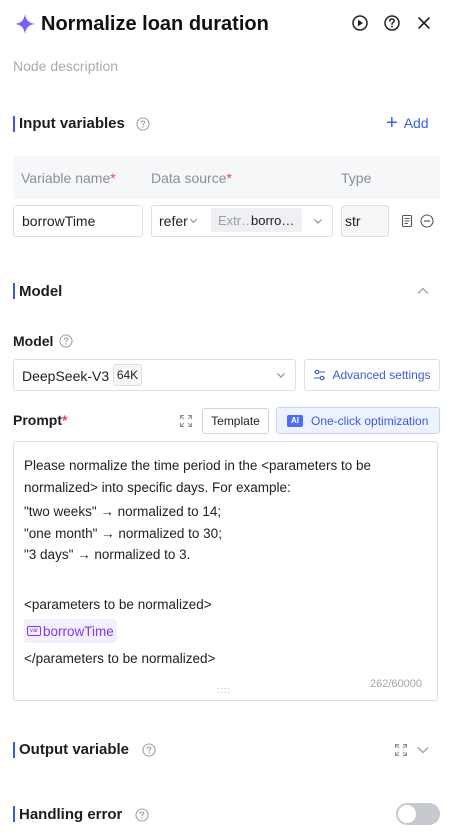 The width and height of the screenshot is (454, 836). What do you see at coordinates (427, 221) in the screenshot?
I see `remove-icon` at bounding box center [427, 221].